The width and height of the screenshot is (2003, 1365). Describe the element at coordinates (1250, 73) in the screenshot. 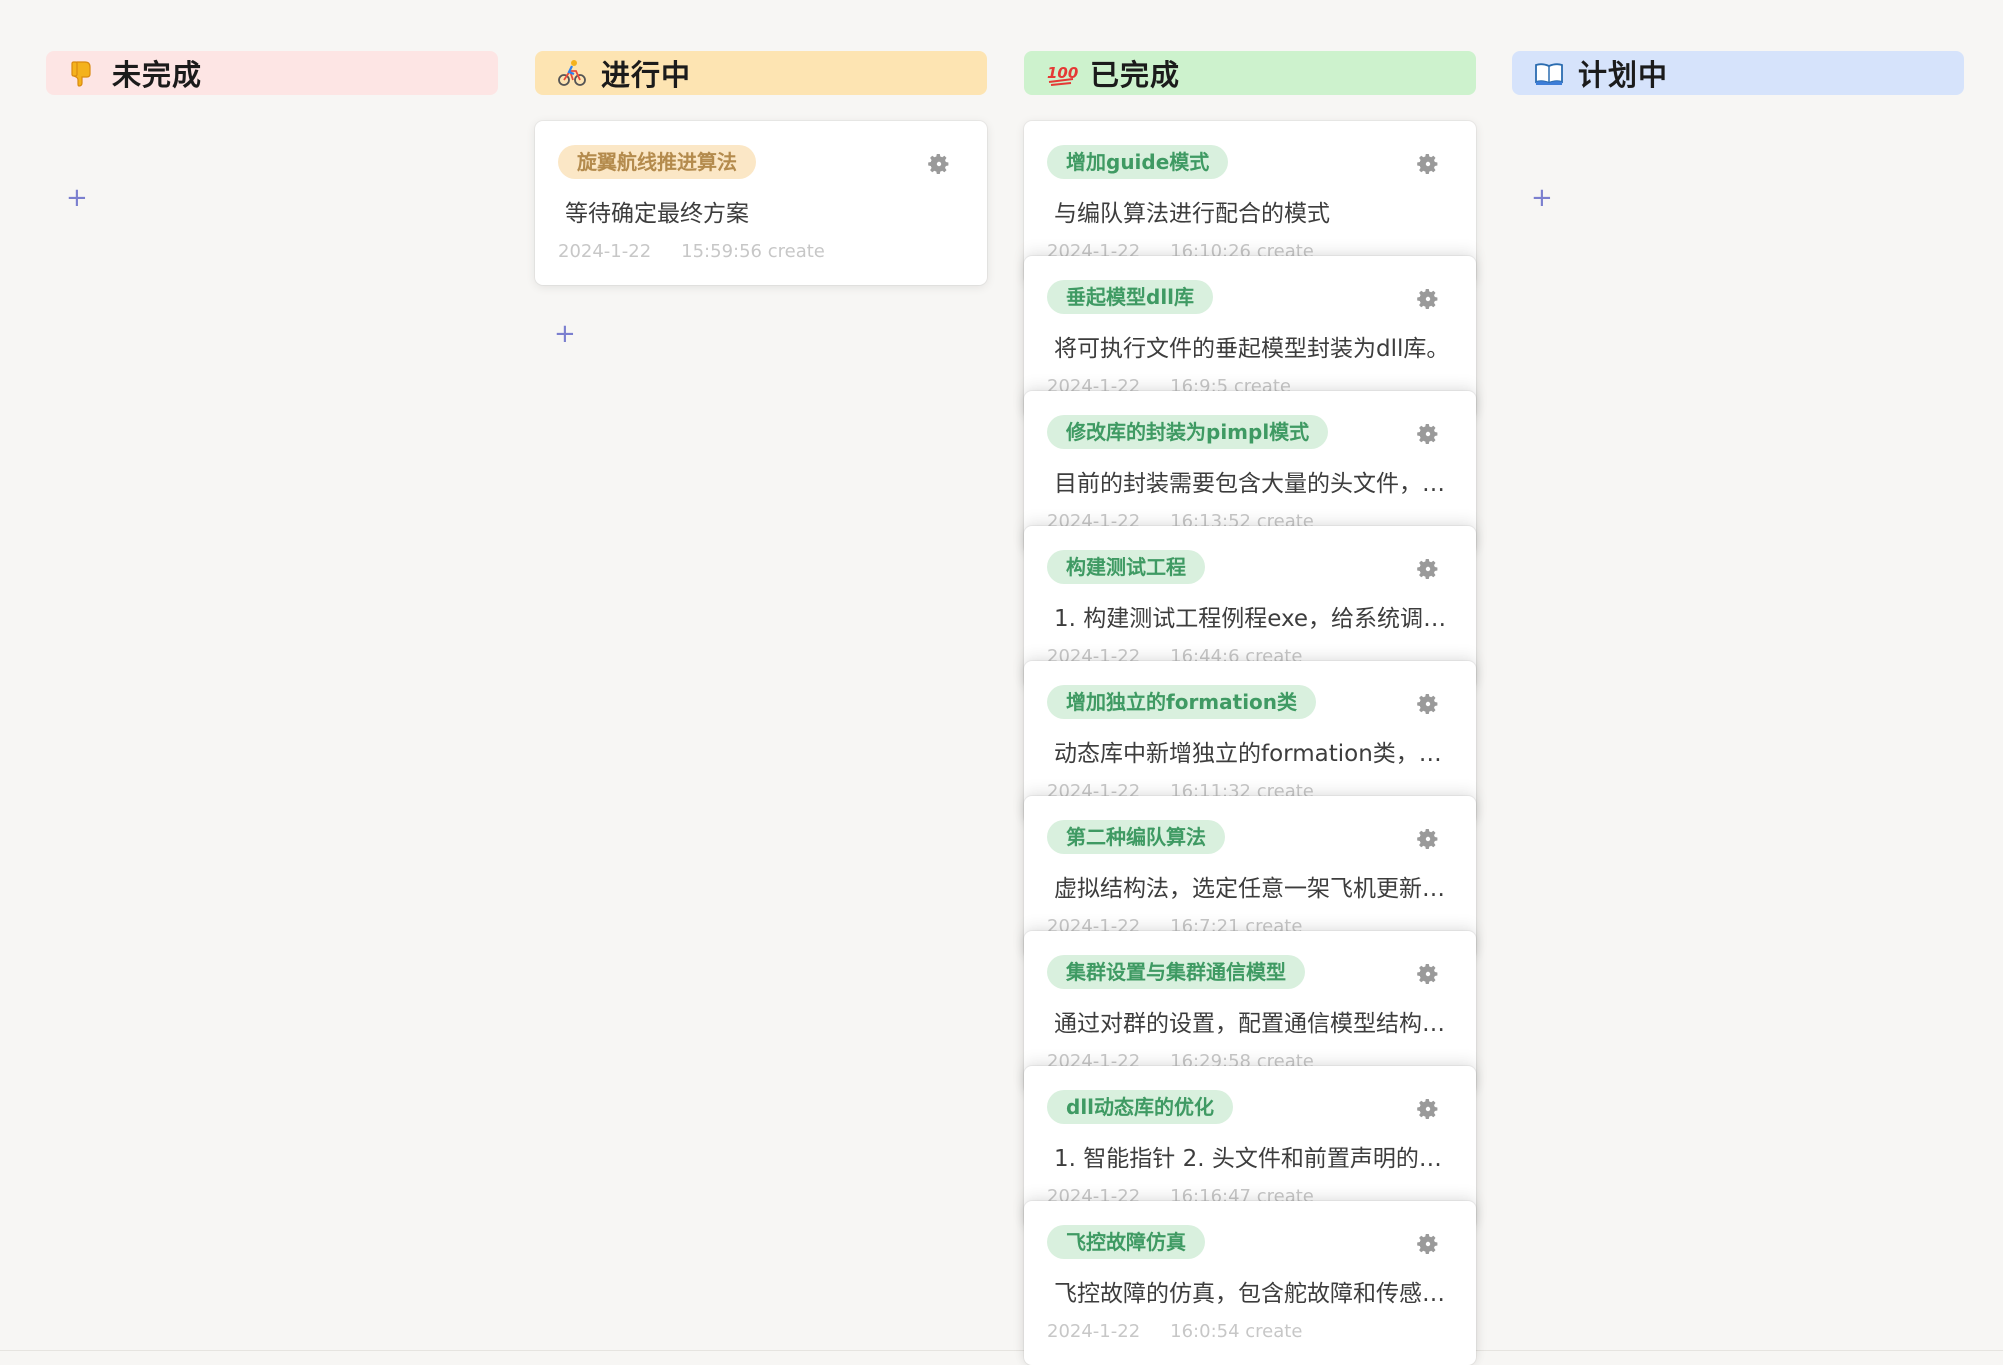

I see `column-header-done: 100 已完成` at that location.